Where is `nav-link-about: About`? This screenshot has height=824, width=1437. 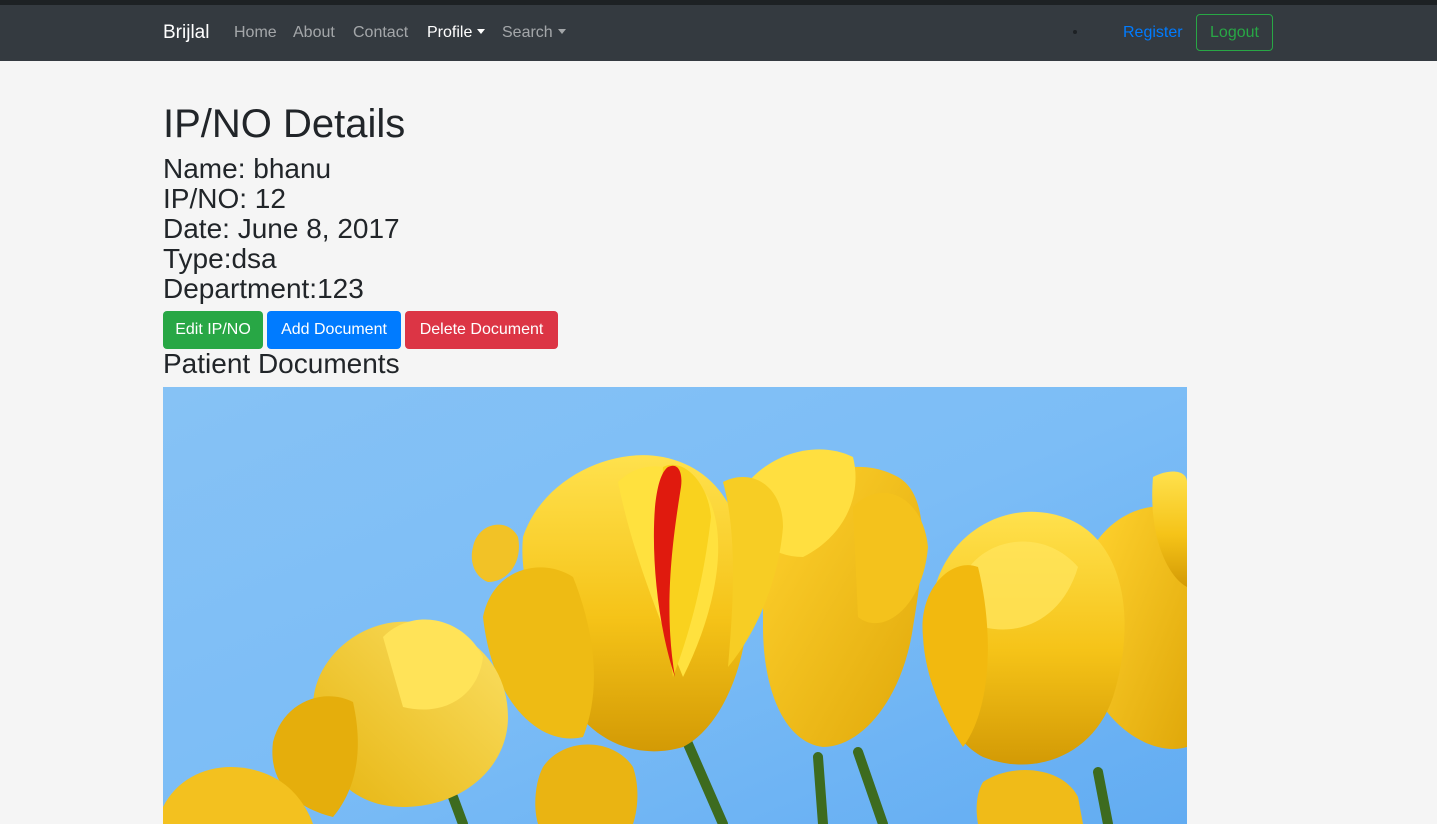 nav-link-about: About is located at coordinates (314, 33).